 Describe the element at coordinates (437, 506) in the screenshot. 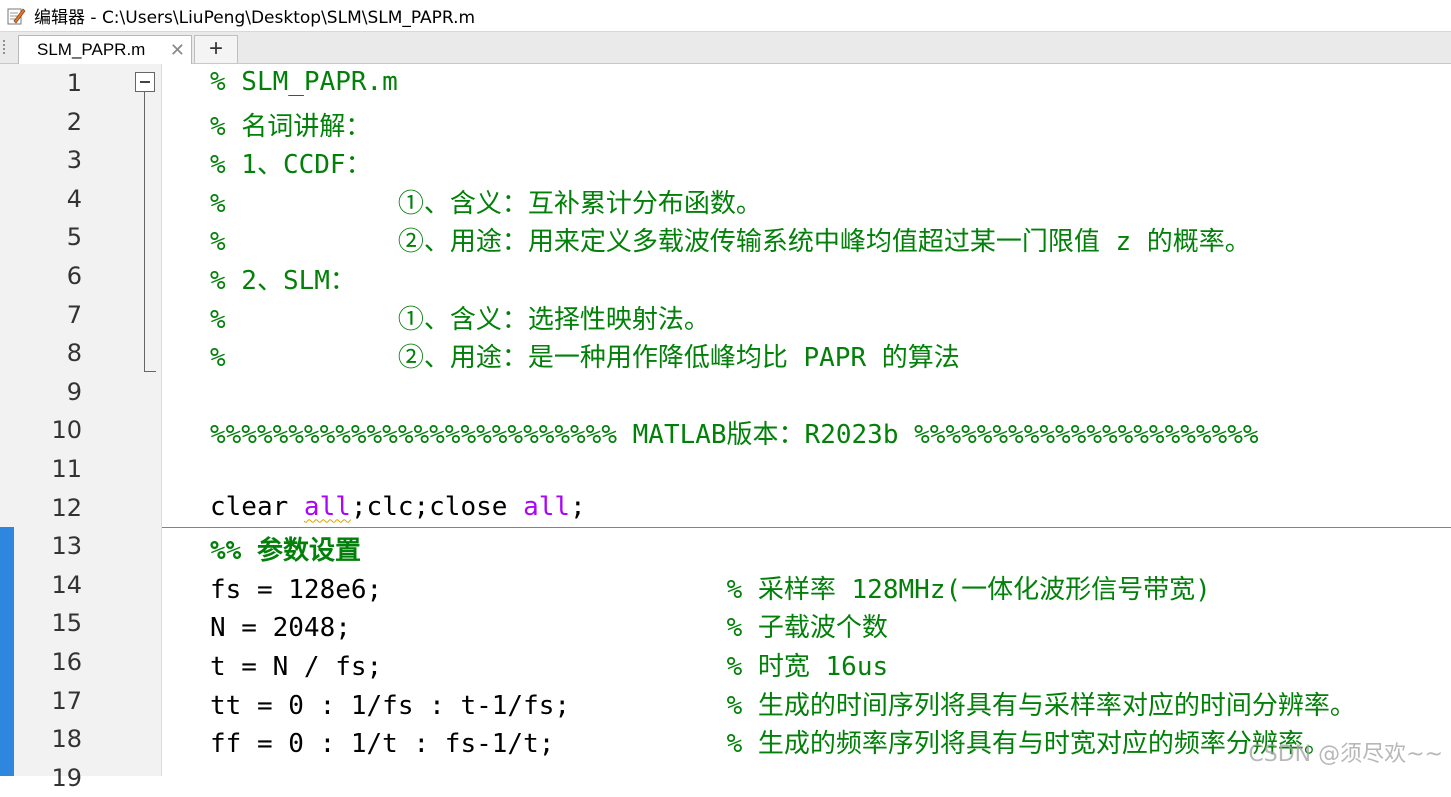

I see `code-token: ;clc;close` at that location.